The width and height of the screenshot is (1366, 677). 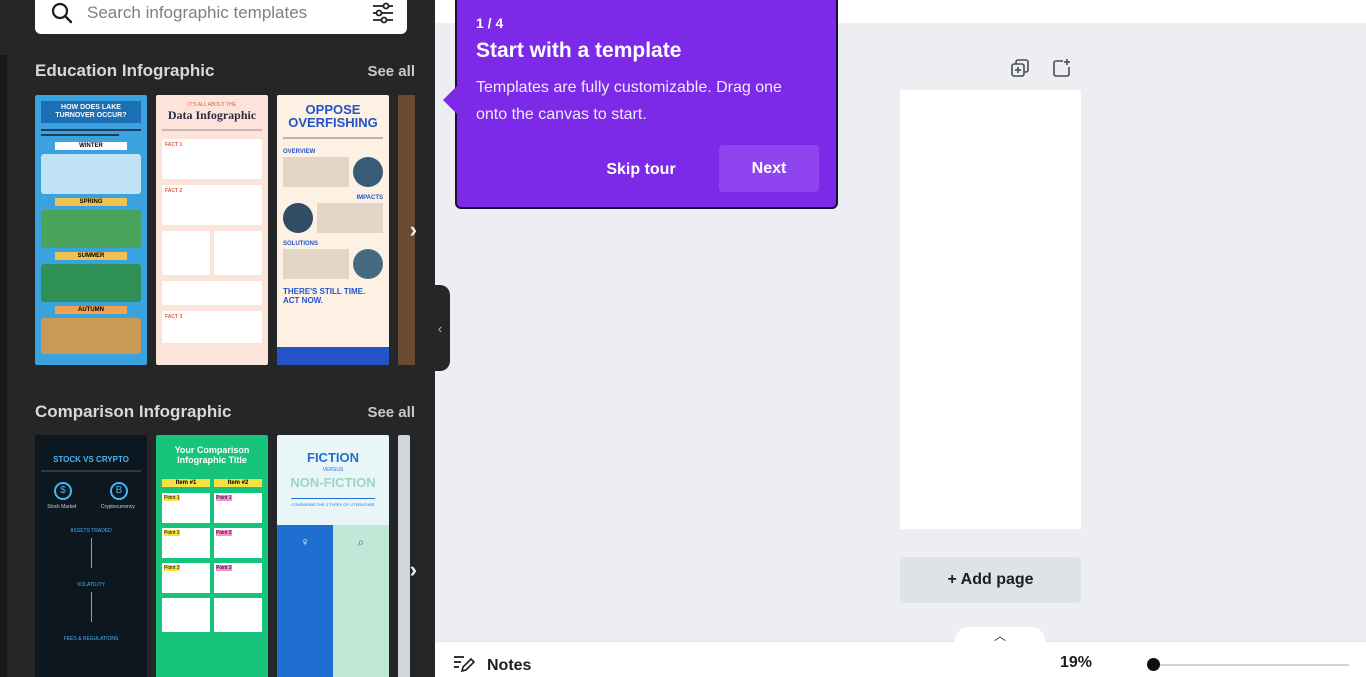 I want to click on magnifier-icon: ⌕, so click(x=361, y=601).